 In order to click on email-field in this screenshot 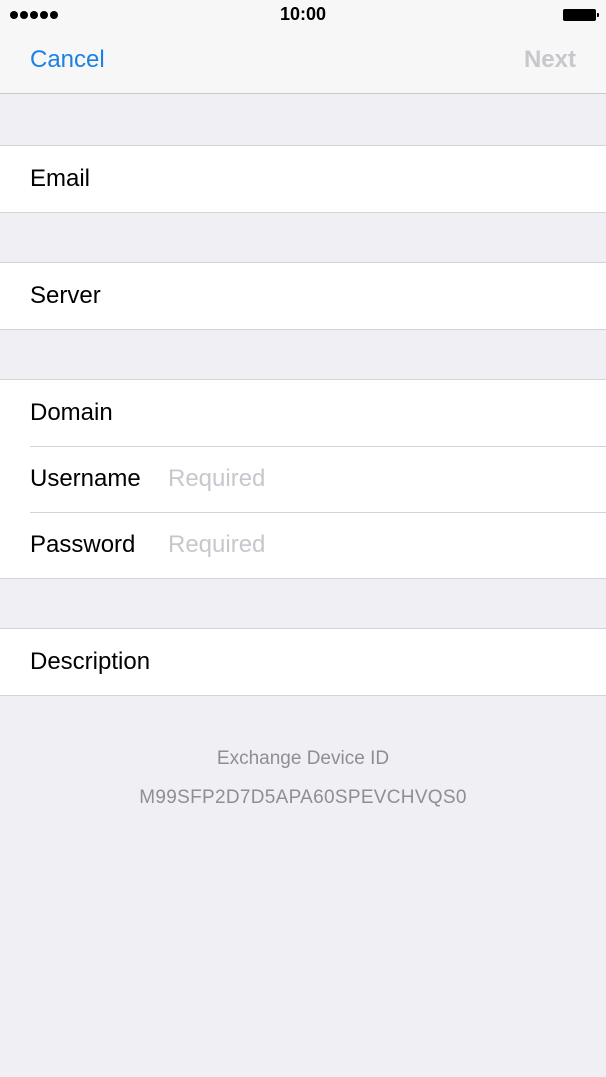, I will do `click(377, 179)`.